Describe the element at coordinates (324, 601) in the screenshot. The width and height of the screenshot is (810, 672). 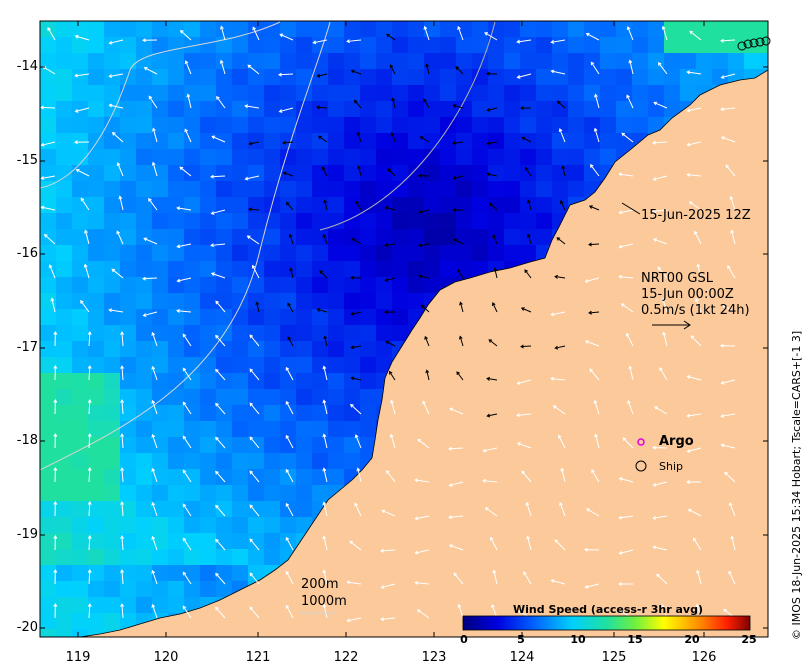
I see `contour-1000m-label: 1000m` at that location.